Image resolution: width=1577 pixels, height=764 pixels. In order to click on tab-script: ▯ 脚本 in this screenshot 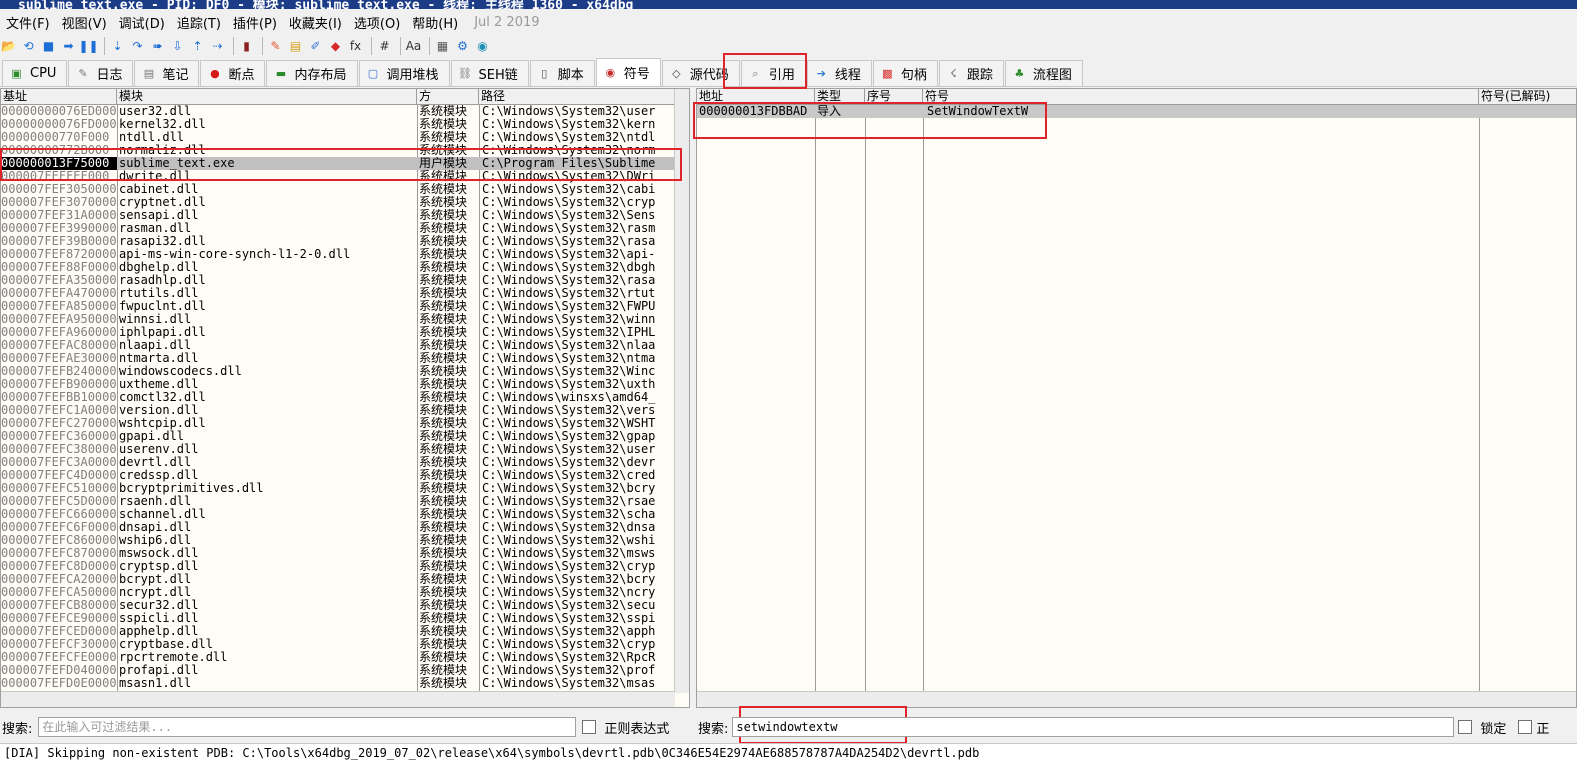, I will do `click(562, 73)`.